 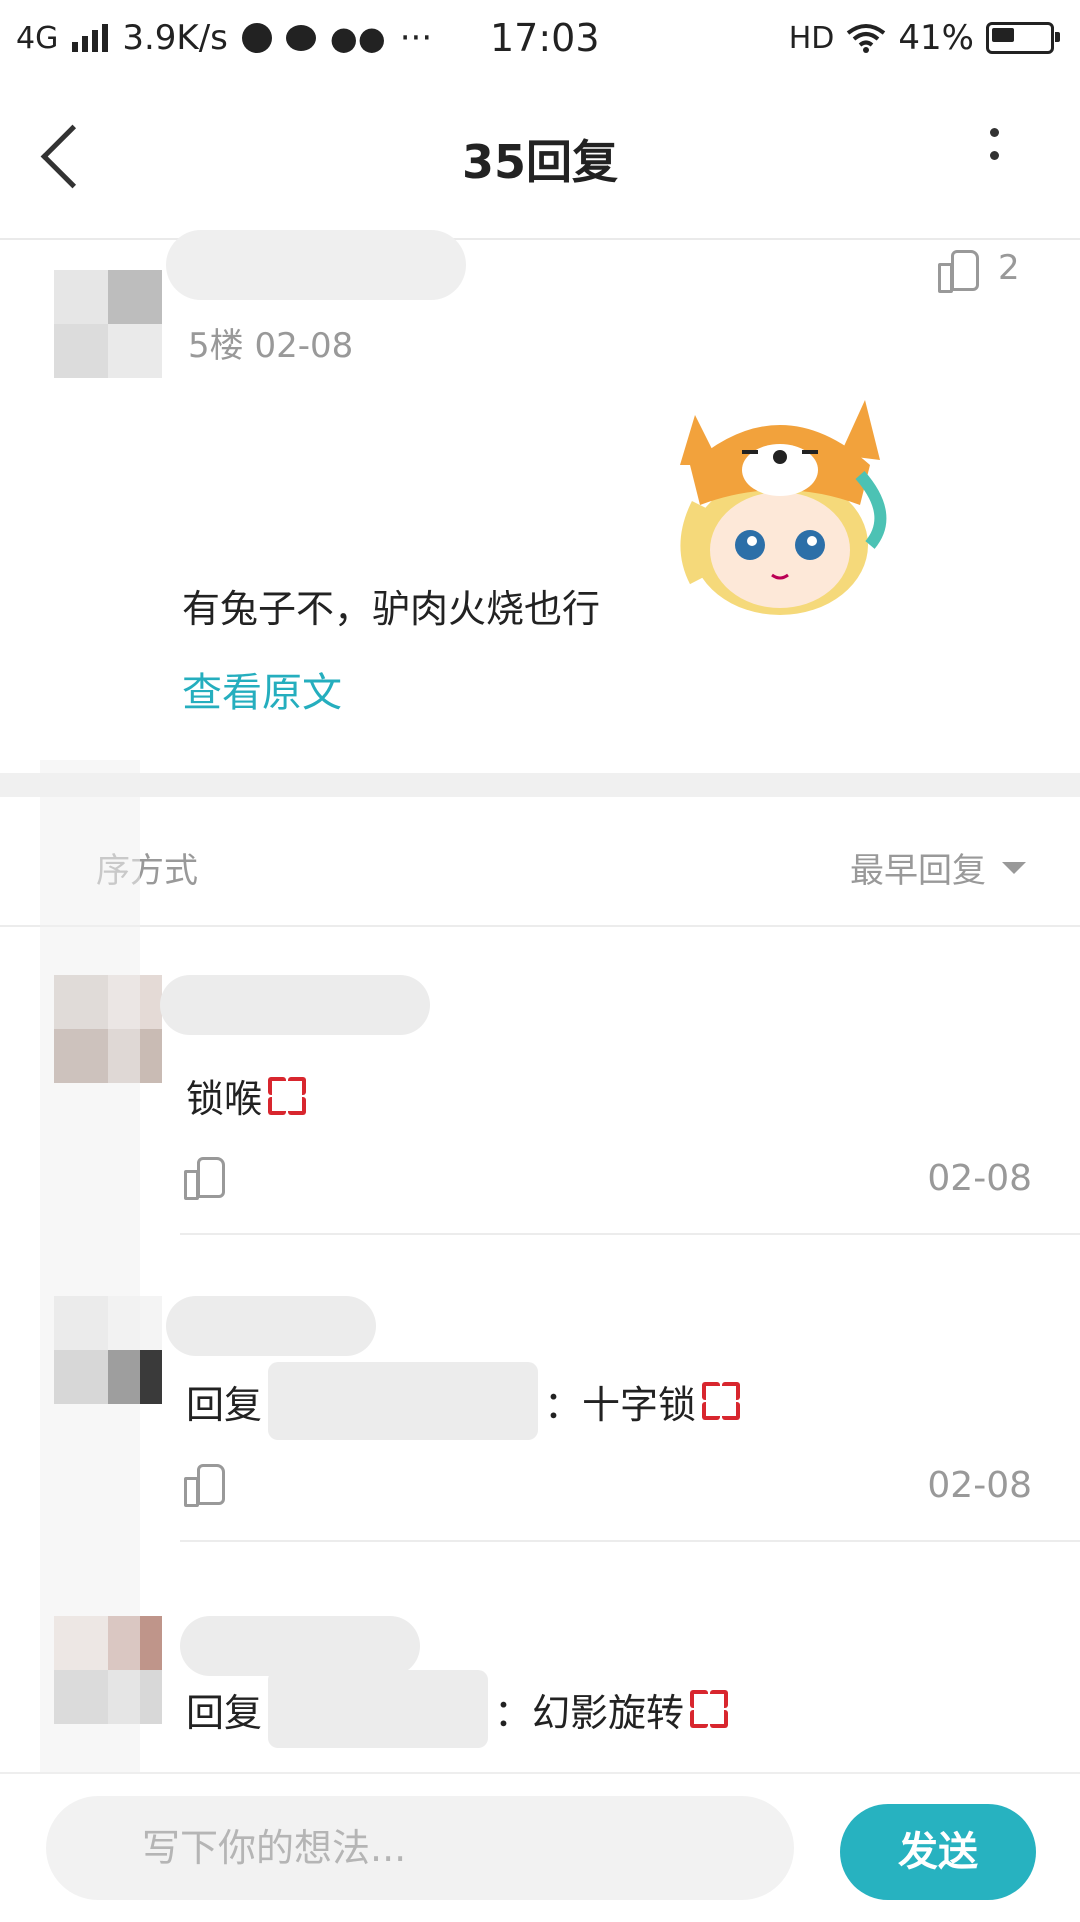 I want to click on signal-icon, so click(x=90, y=38).